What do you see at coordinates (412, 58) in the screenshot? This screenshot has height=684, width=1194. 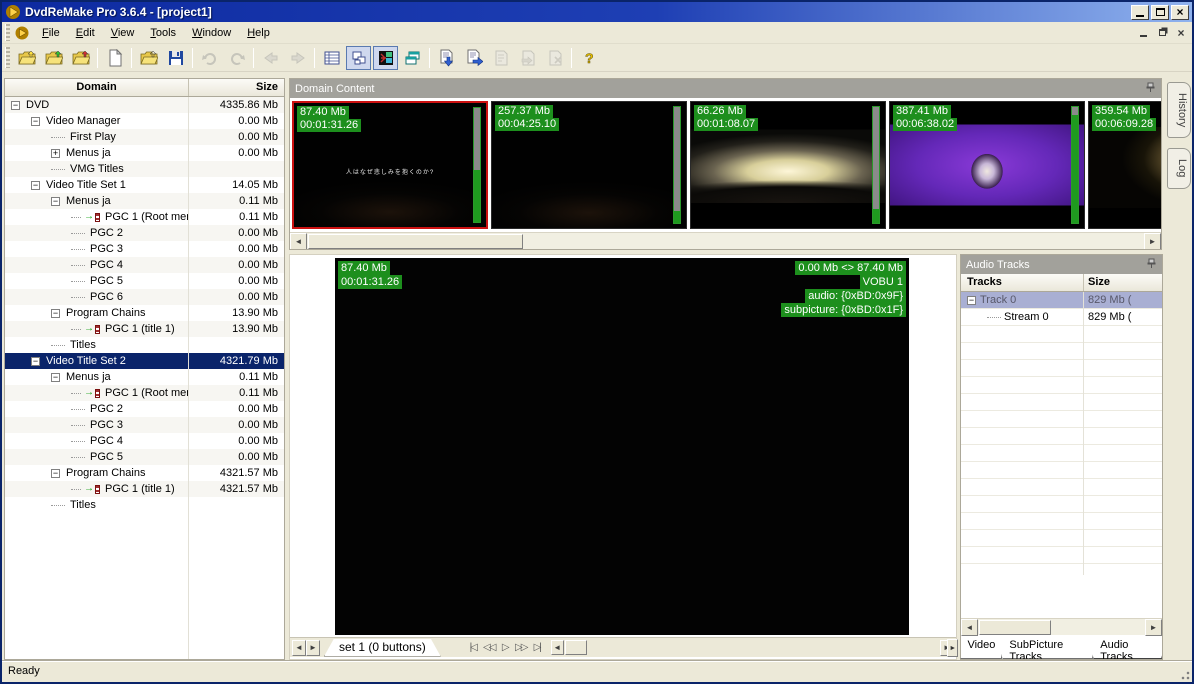 I see `cascade-windows-button` at bounding box center [412, 58].